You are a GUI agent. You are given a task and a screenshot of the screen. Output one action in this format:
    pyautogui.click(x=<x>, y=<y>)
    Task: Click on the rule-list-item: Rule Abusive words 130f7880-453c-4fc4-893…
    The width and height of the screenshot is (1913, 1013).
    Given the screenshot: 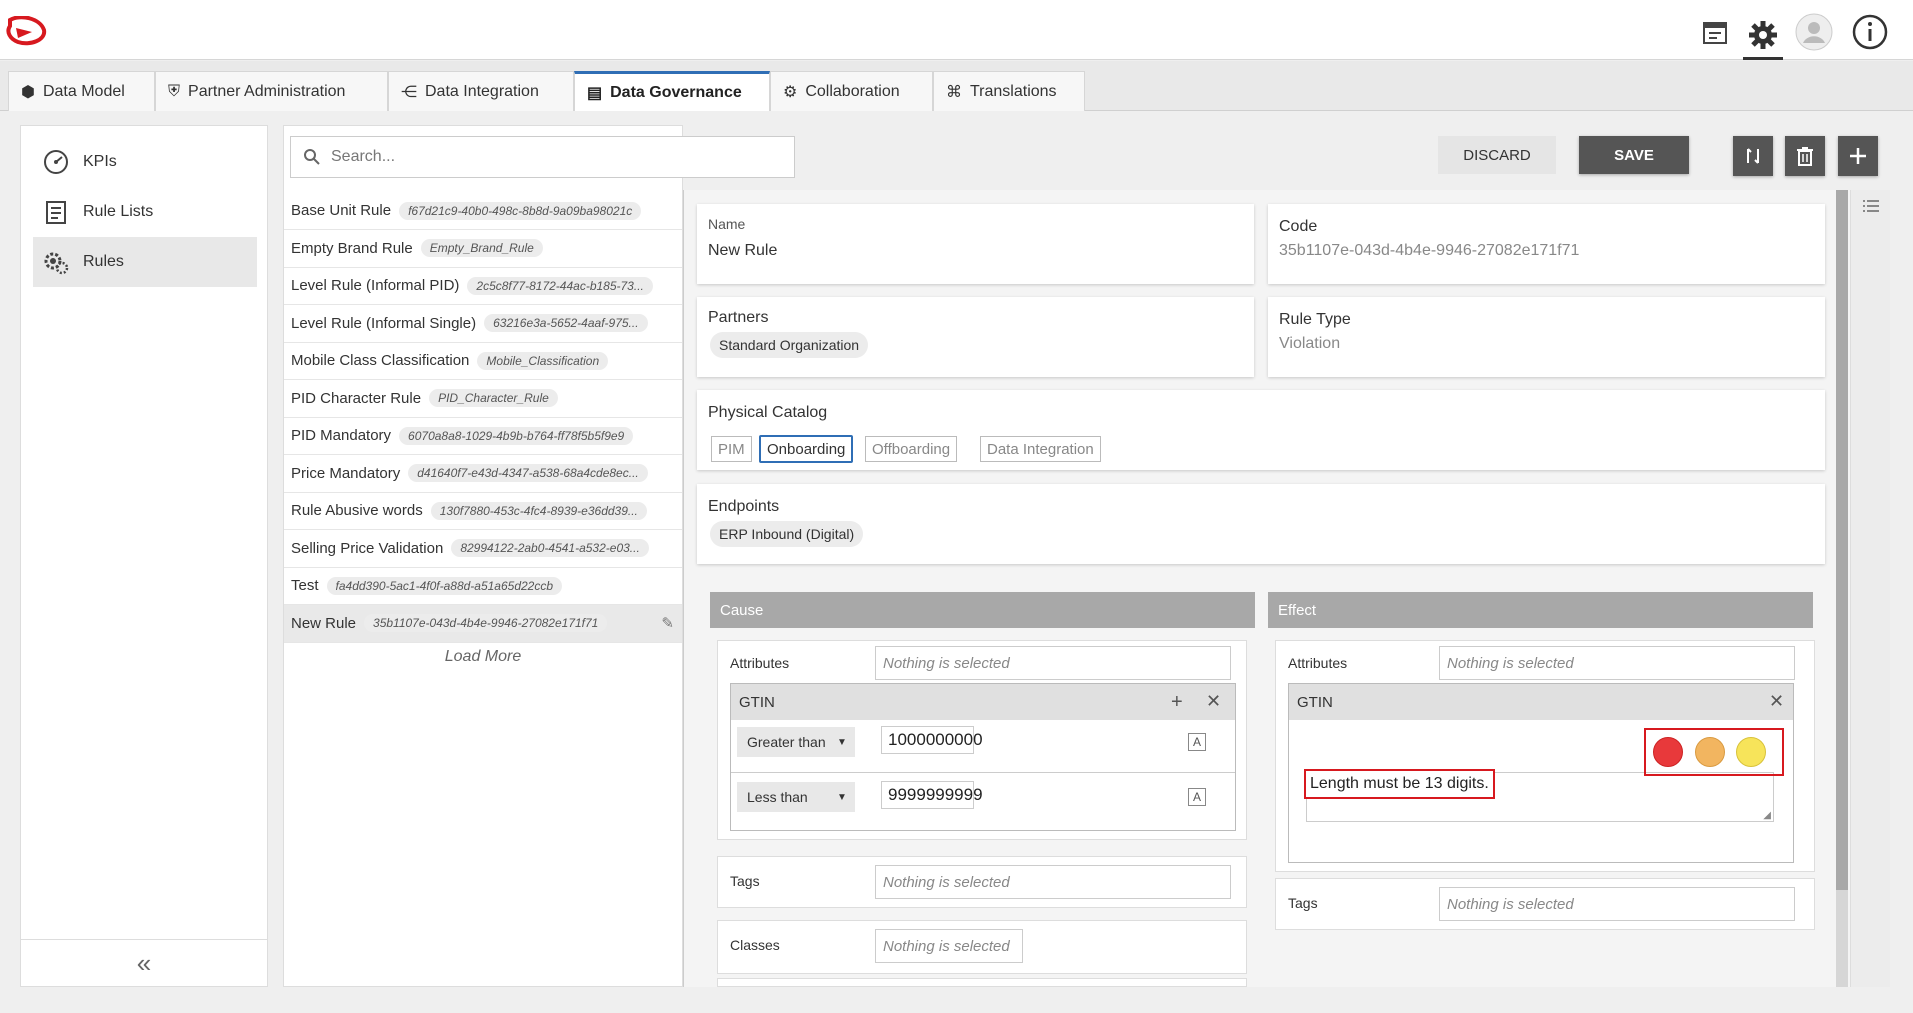 What is the action you would take?
    pyautogui.click(x=483, y=511)
    